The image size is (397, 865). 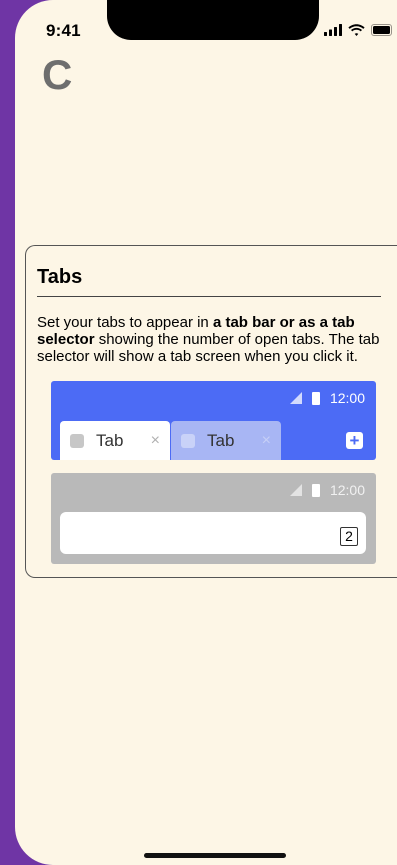 I want to click on status-time: 9:41, so click(x=63, y=30).